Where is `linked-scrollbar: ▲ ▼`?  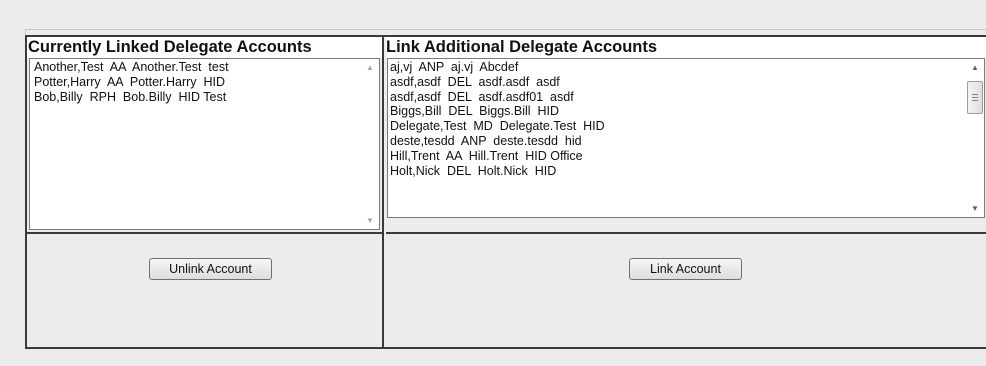
linked-scrollbar: ▲ ▼ is located at coordinates (370, 144).